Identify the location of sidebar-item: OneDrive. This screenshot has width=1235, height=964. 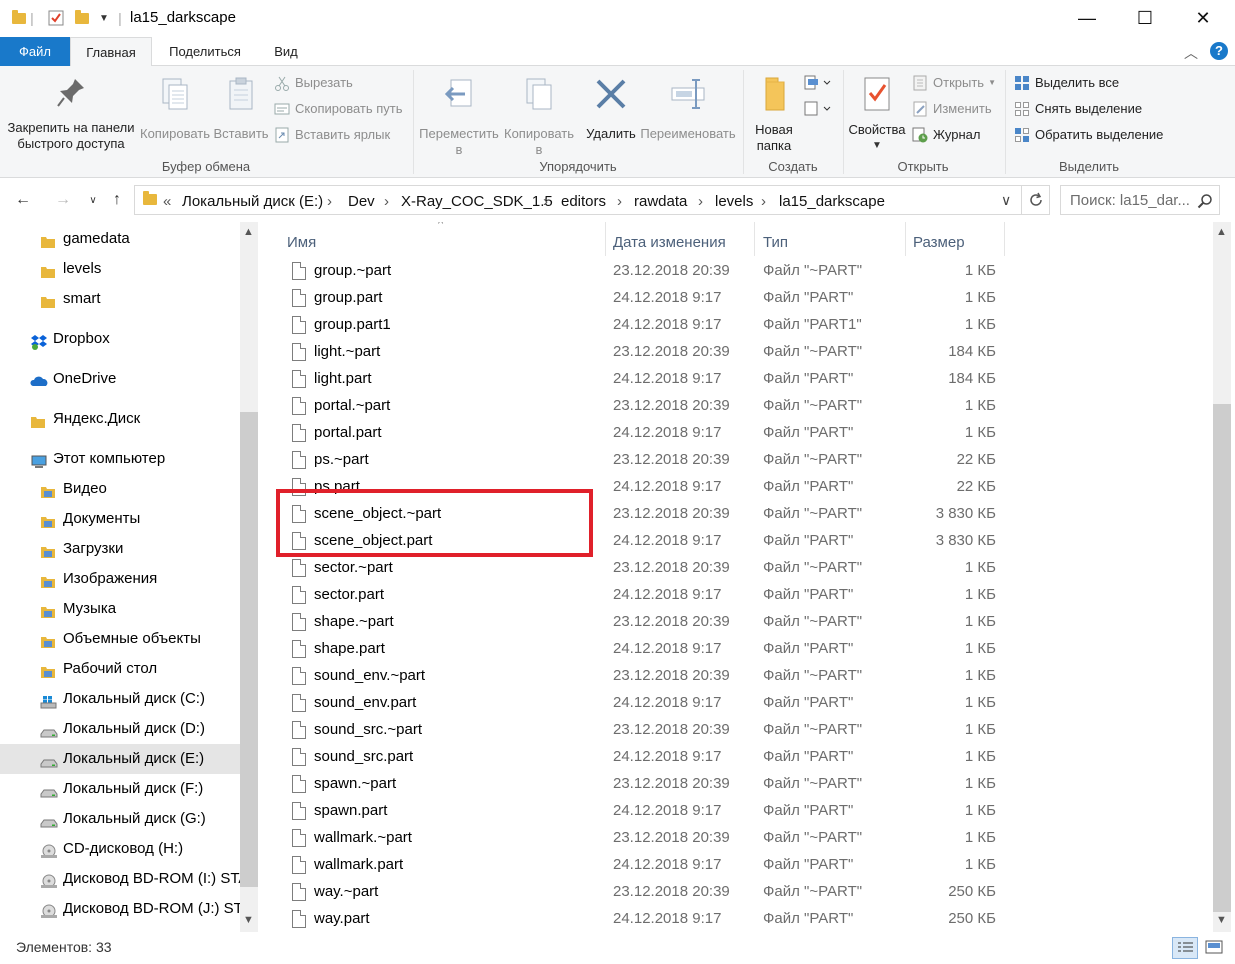
(120, 379).